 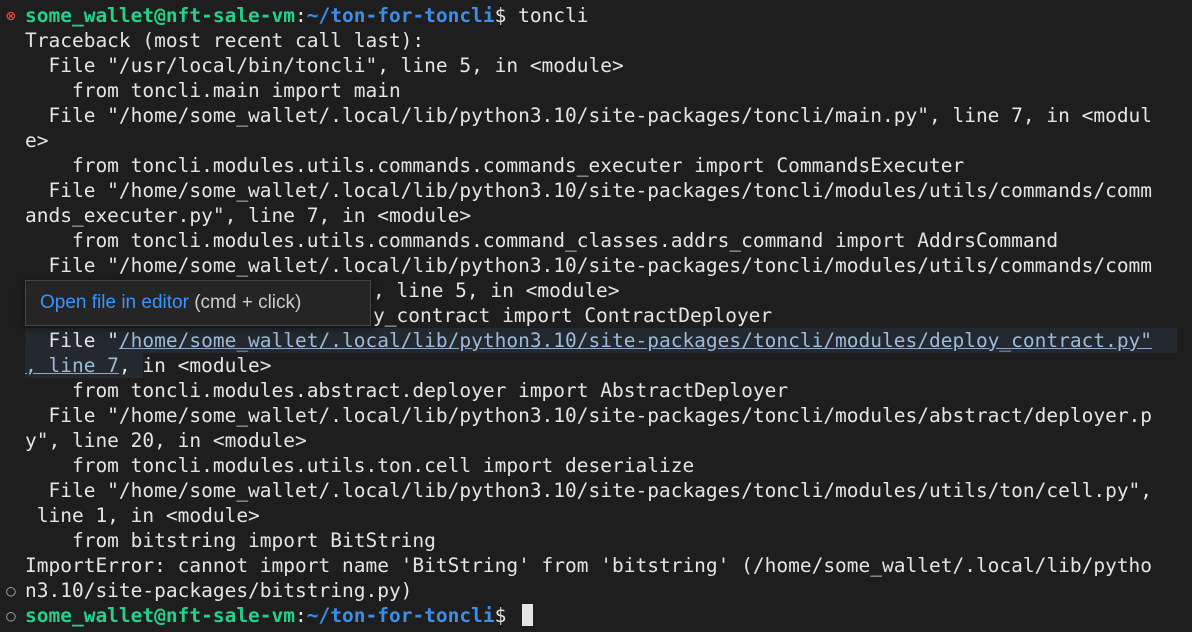 What do you see at coordinates (573, 315) in the screenshot?
I see `output-line: y_contract import ContractDeployer` at bounding box center [573, 315].